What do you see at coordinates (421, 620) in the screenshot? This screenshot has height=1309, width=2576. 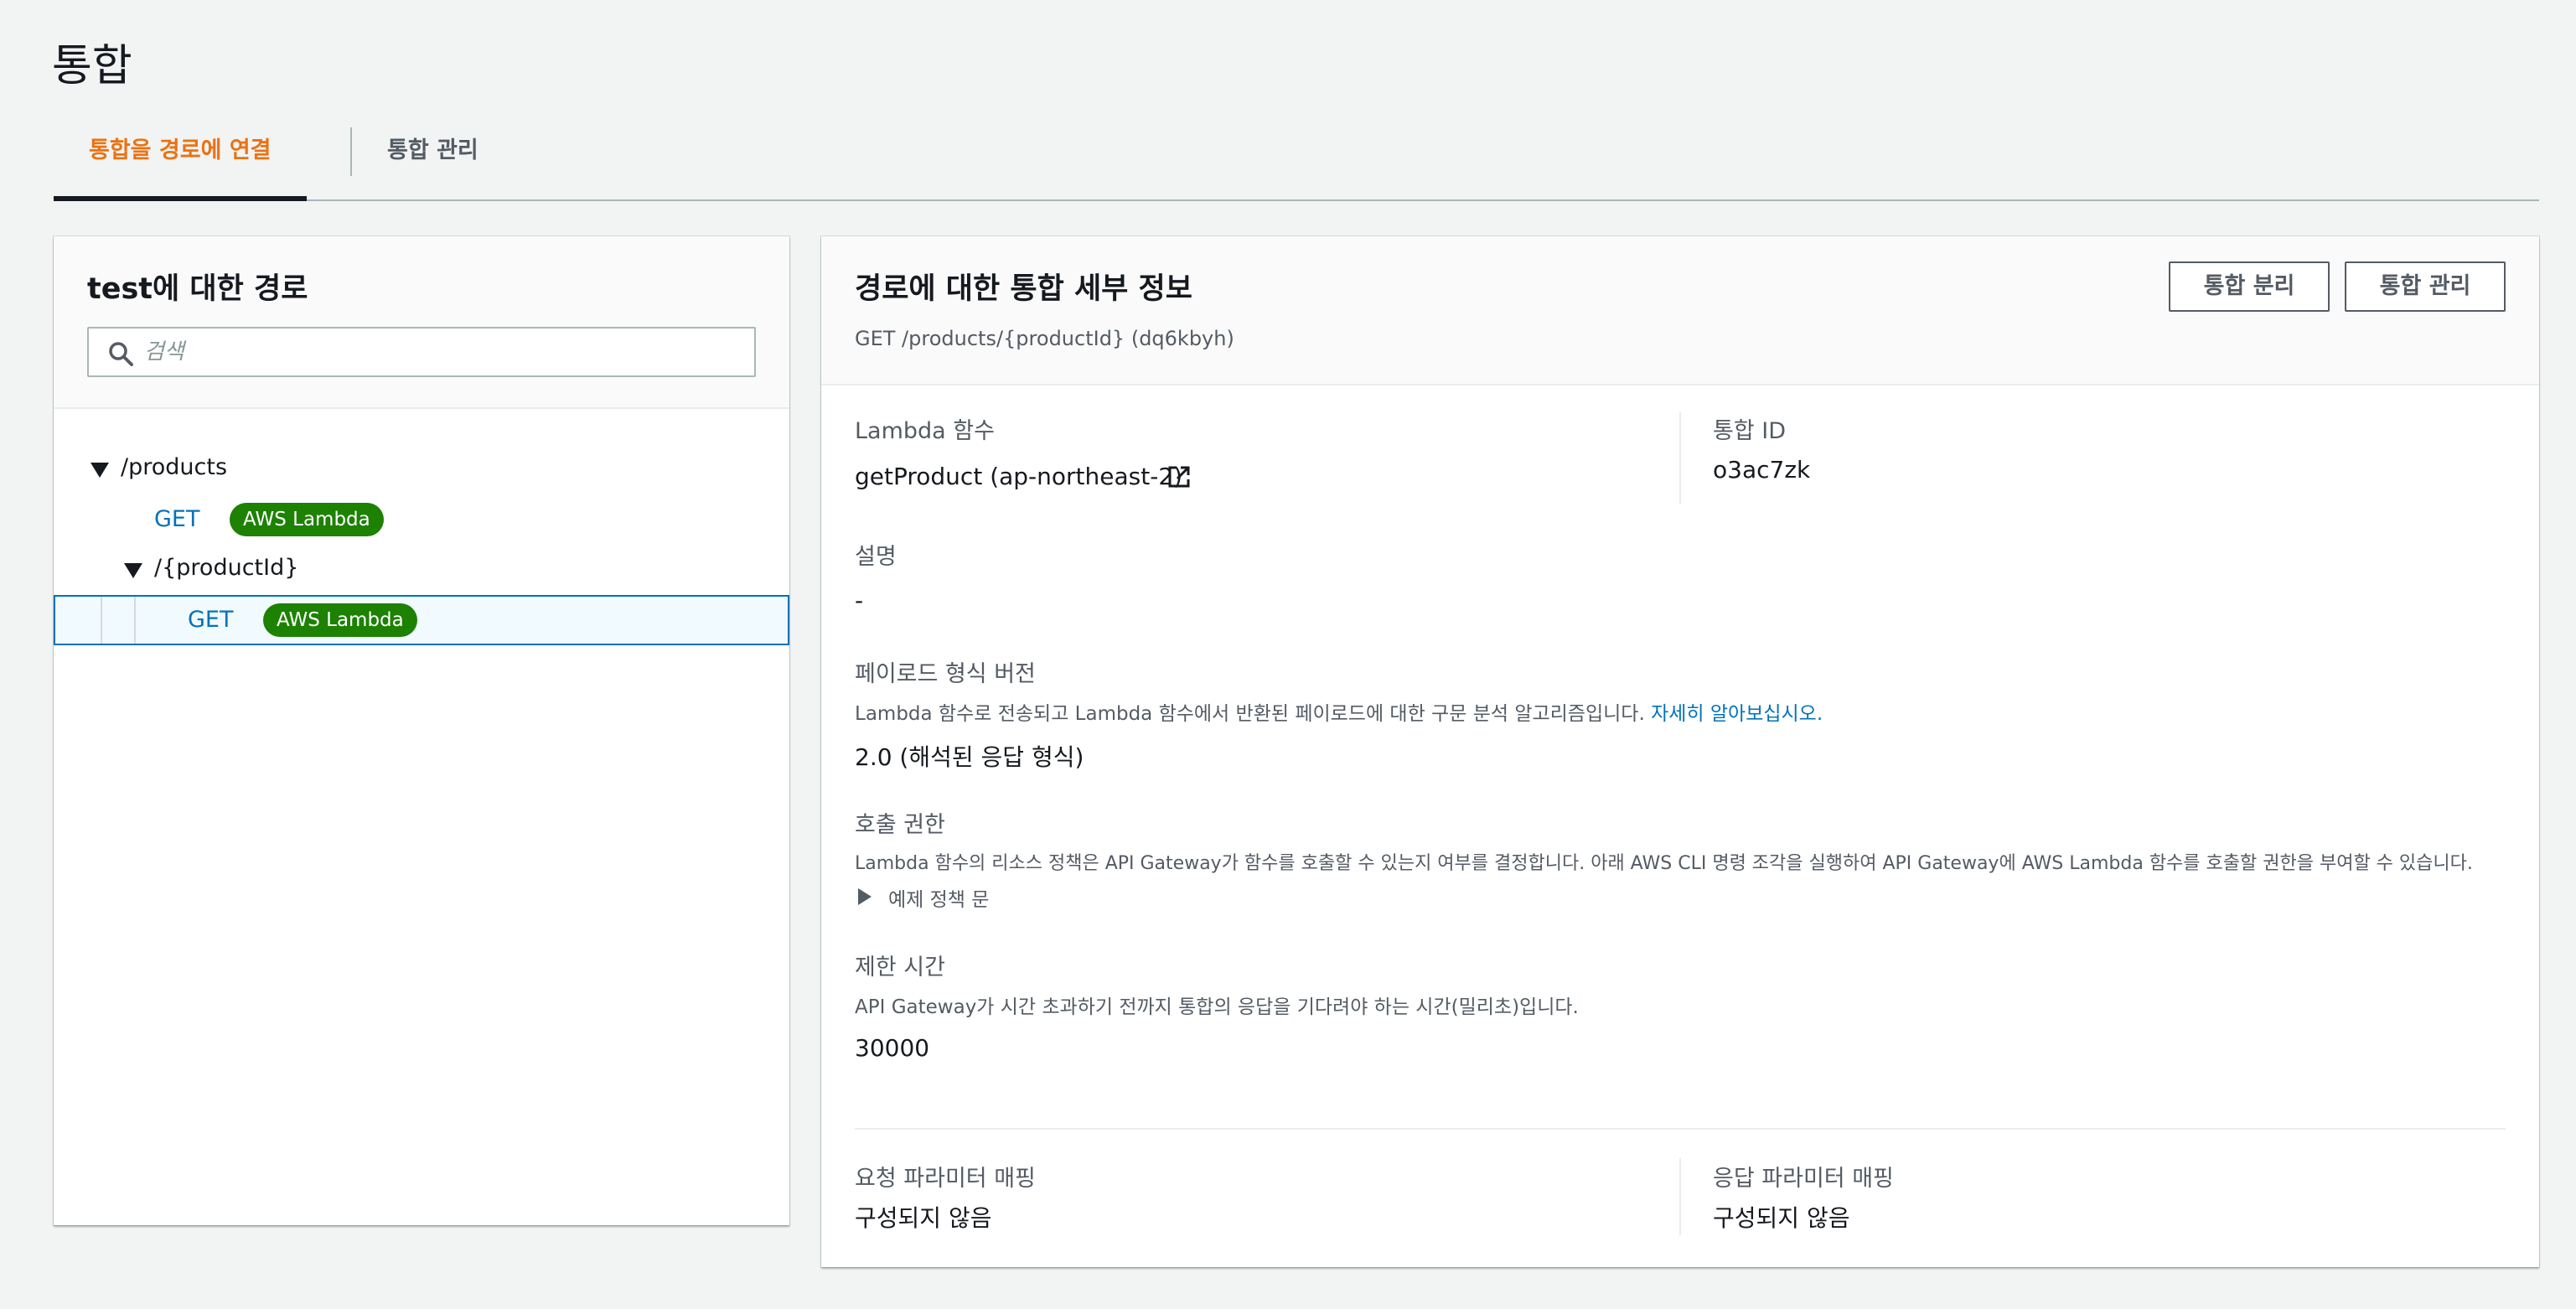 I see `route-method-row-selected: GET AWS Lambda` at bounding box center [421, 620].